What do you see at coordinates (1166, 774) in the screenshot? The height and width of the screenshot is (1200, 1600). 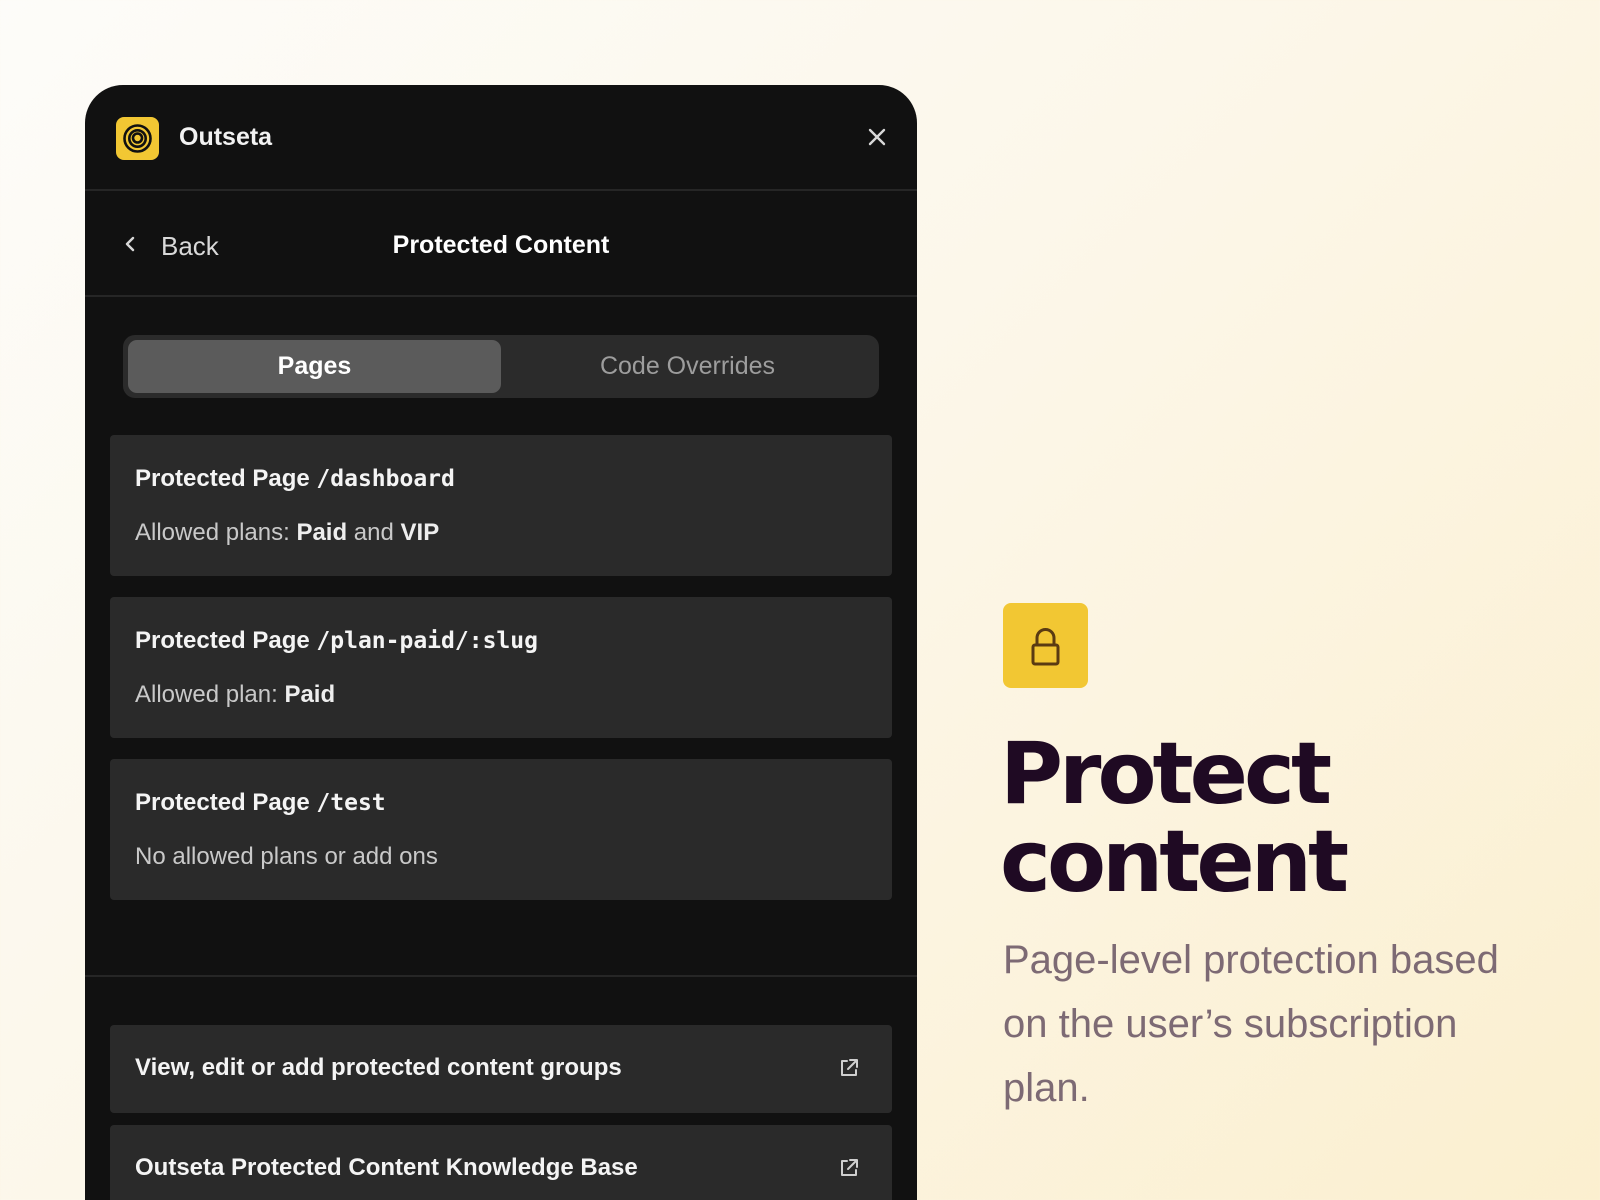 I see `headline-line: Protect` at bounding box center [1166, 774].